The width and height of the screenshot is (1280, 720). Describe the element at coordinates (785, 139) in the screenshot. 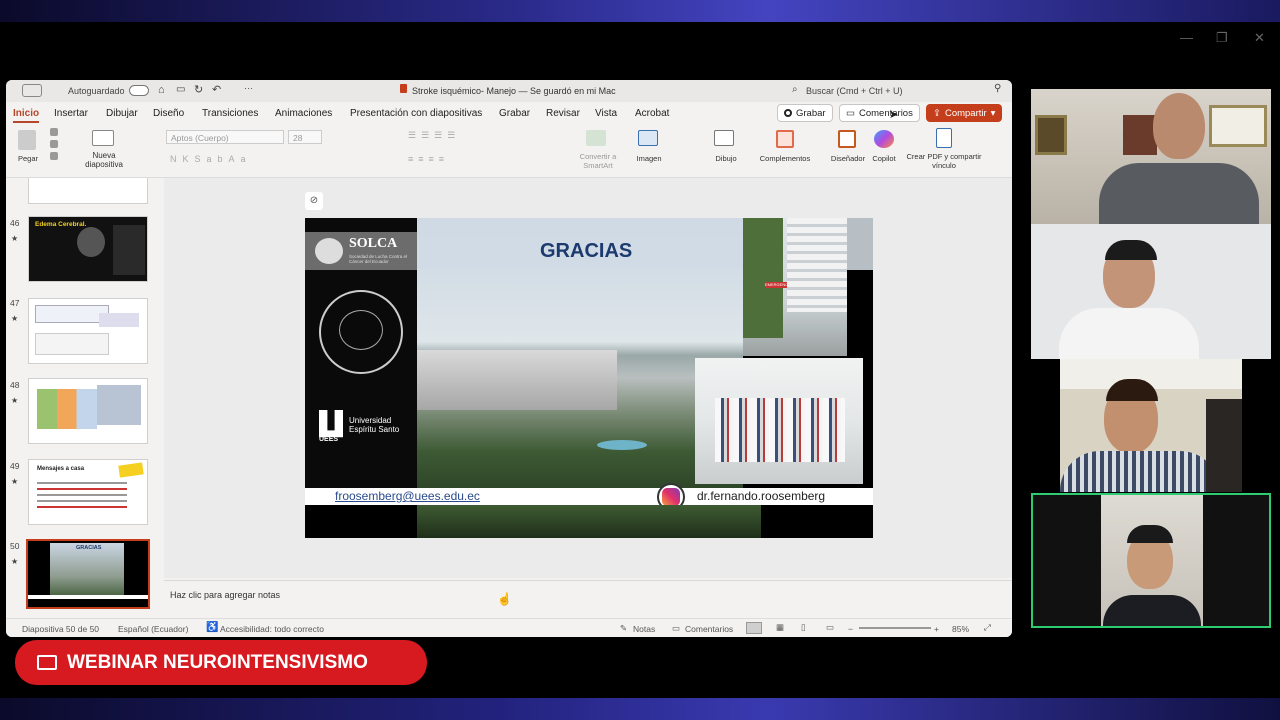

I see `addins-icon` at that location.